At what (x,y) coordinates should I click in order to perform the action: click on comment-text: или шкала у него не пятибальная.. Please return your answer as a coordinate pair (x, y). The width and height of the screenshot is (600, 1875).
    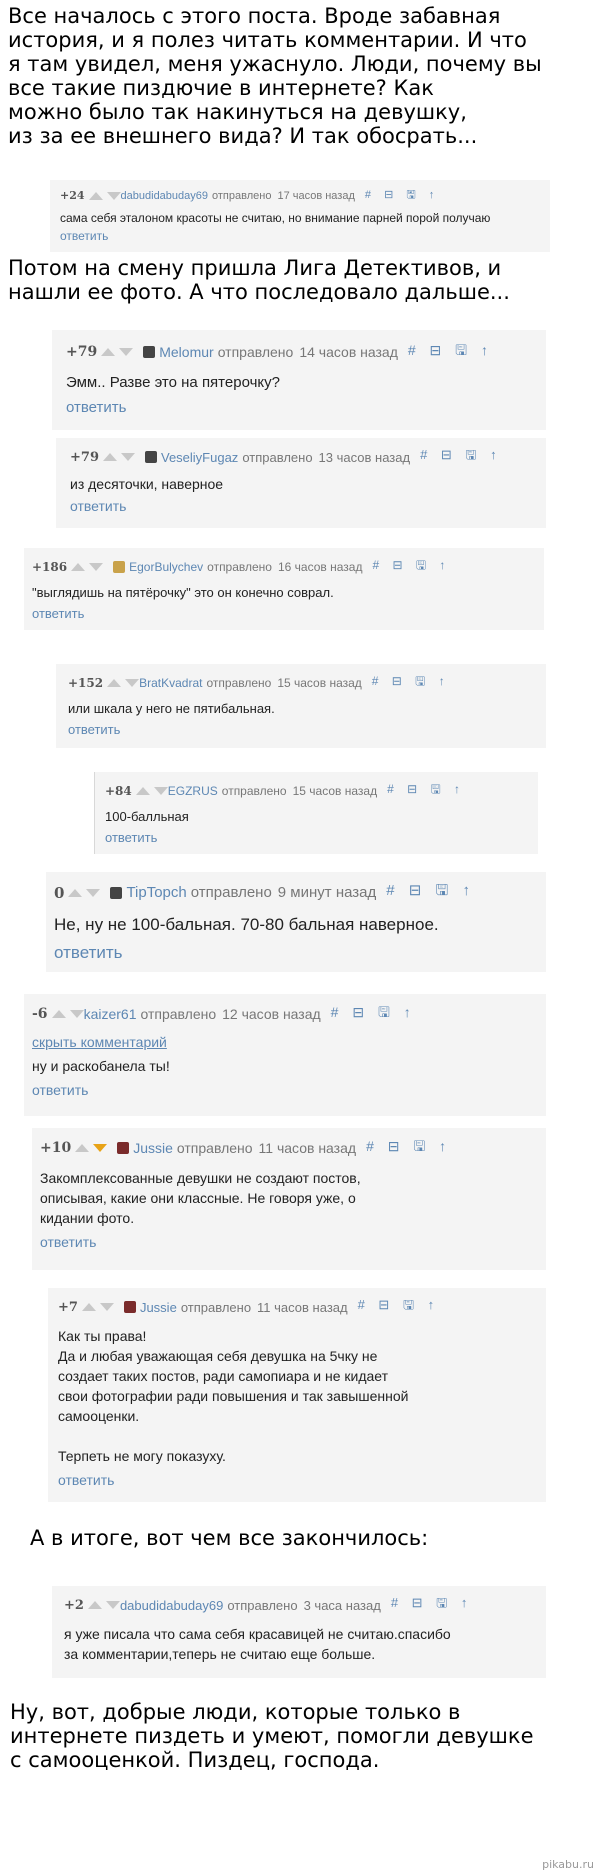
    Looking at the image, I should click on (171, 708).